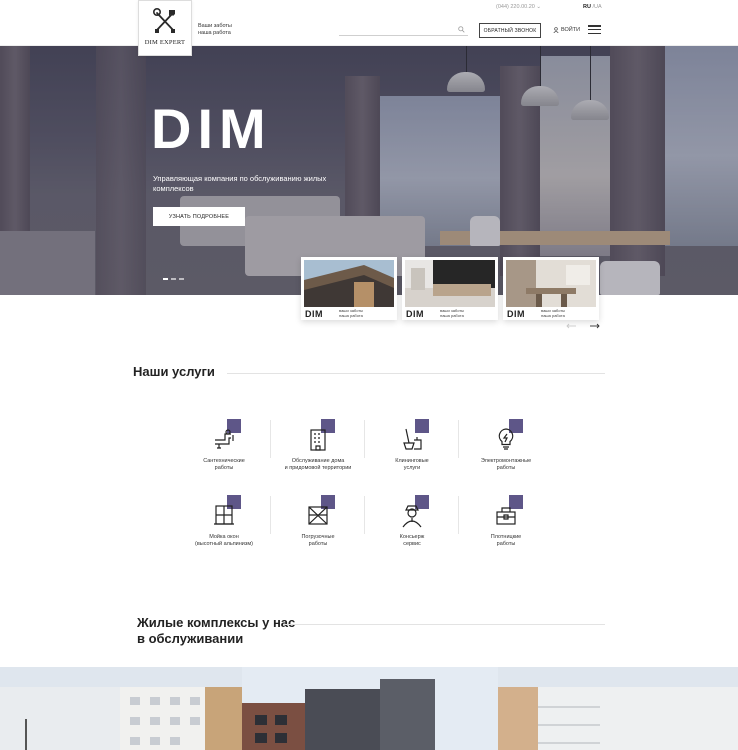 This screenshot has width=738, height=750. Describe the element at coordinates (510, 30) in the screenshot. I see `callback-button: ОБРАТНЫЙ ЗВОНОК` at that location.